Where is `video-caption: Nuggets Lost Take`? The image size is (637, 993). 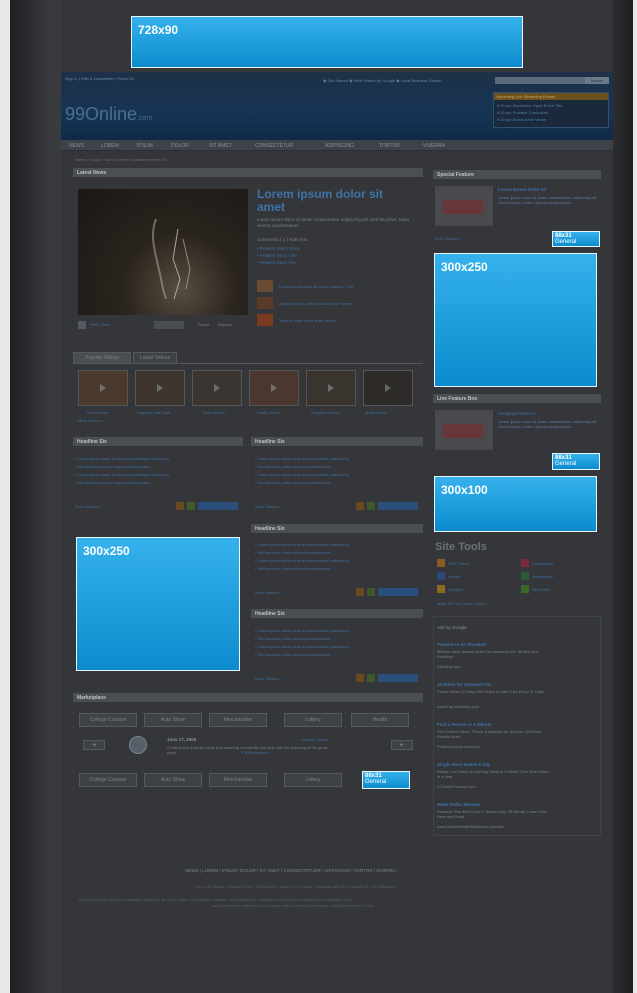 video-caption: Nuggets Lost Take is located at coordinates (153, 412).